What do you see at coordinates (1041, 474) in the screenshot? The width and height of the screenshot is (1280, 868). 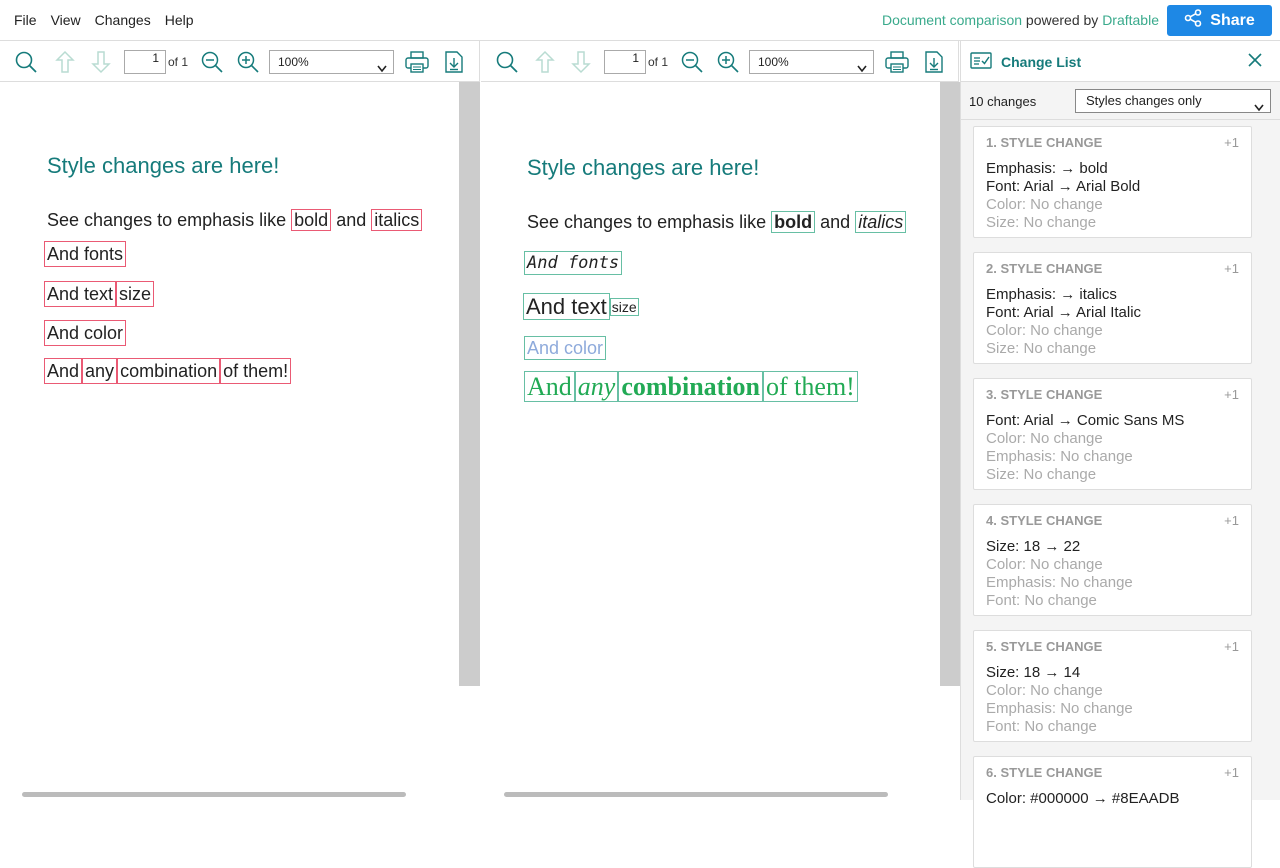 I see `change-detail-unchanged: Size: No change` at bounding box center [1041, 474].